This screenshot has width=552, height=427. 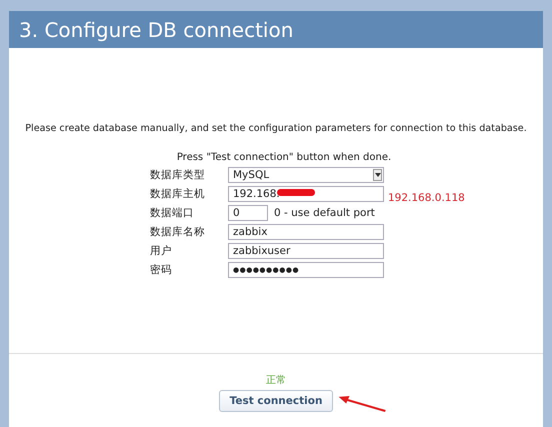 What do you see at coordinates (172, 213) in the screenshot?
I see `field-label: 数据端口` at bounding box center [172, 213].